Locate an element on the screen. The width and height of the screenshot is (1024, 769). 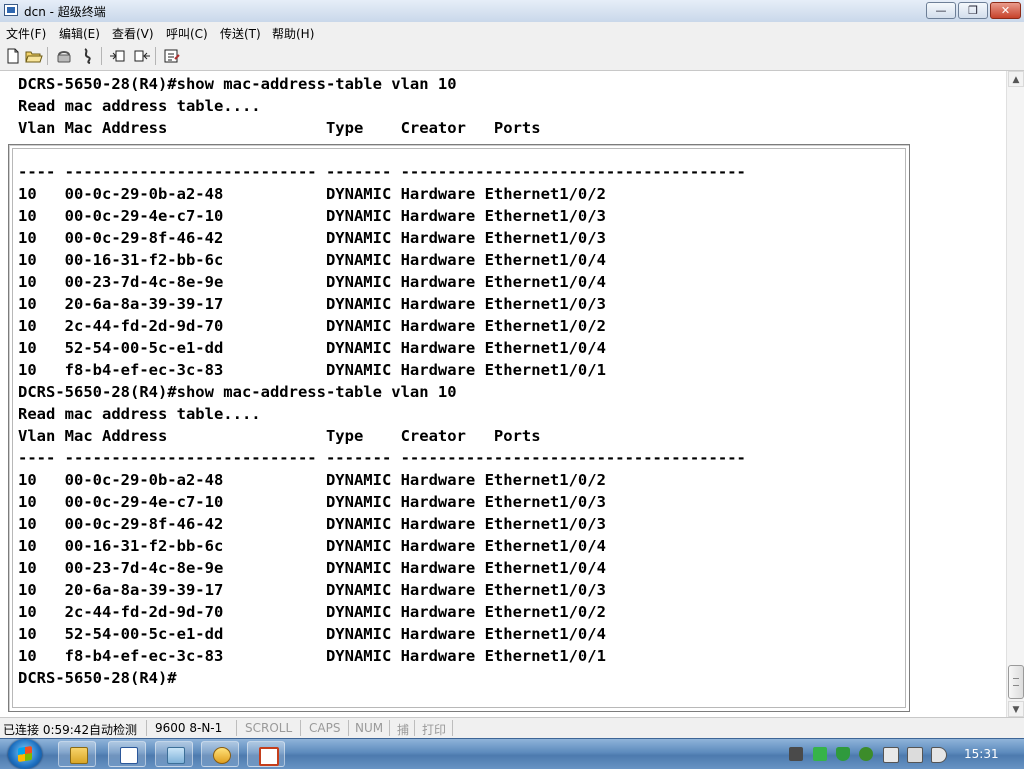
minimize-button: — is located at coordinates (941, 10).